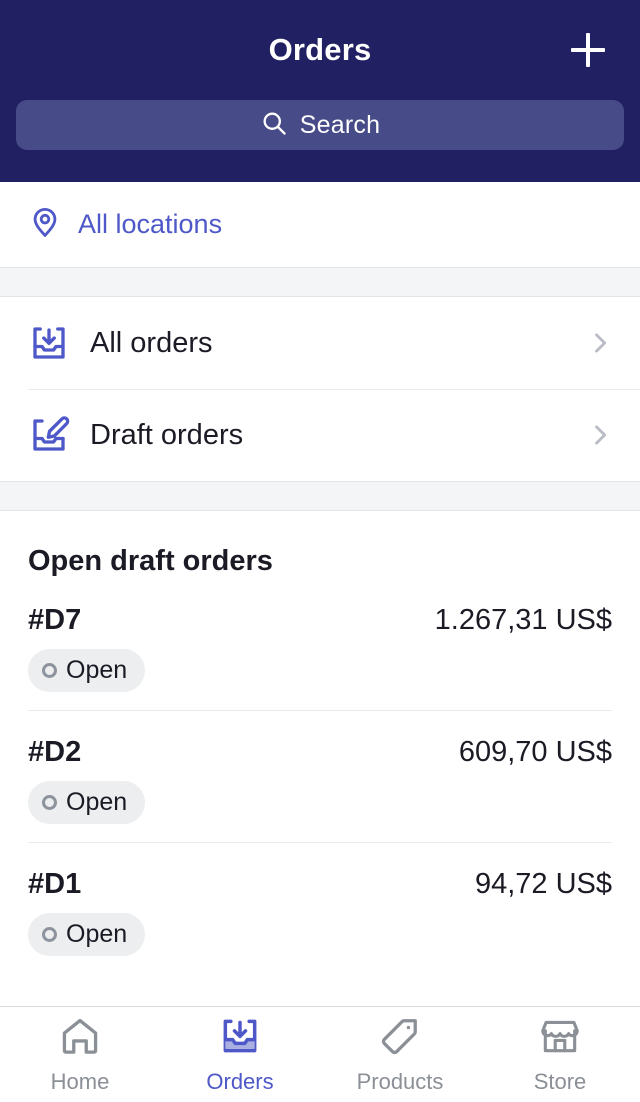 The height and width of the screenshot is (1102, 640). What do you see at coordinates (523, 620) in the screenshot?
I see `order-total: 1.267,31 US$` at bounding box center [523, 620].